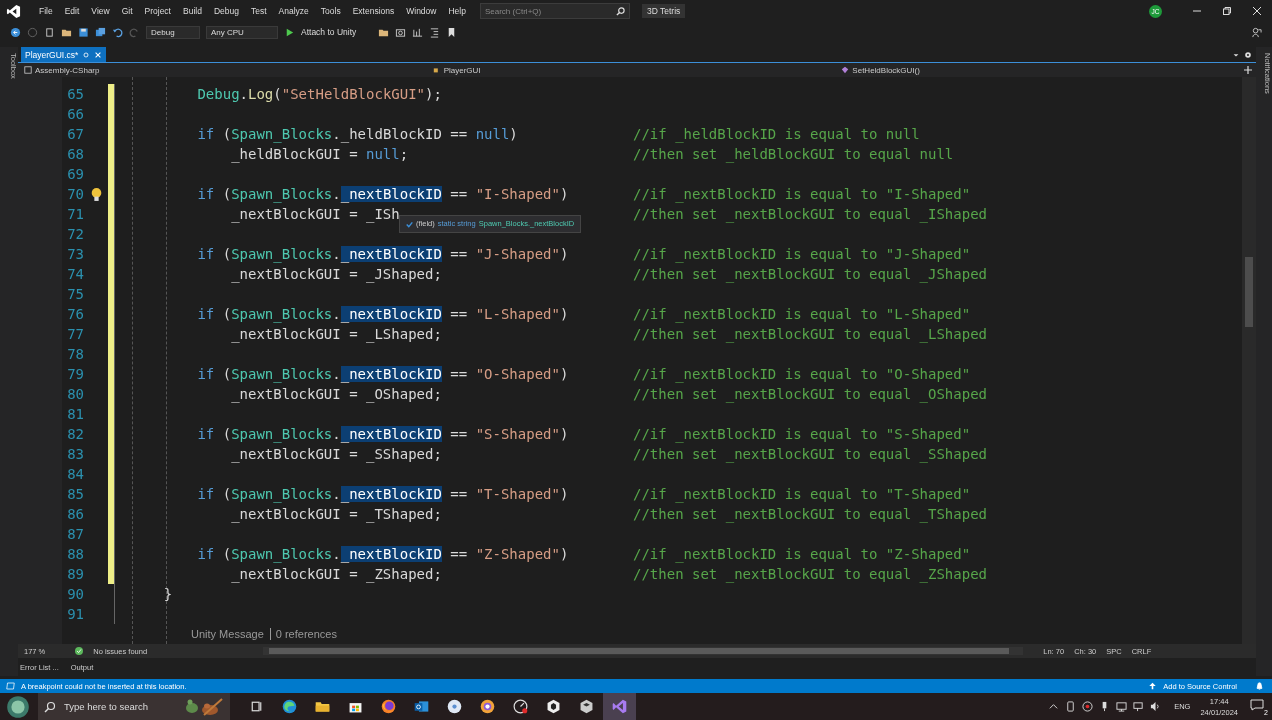 The height and width of the screenshot is (720, 1272). Describe the element at coordinates (619, 706) in the screenshot. I see `visual-studio-icon` at that location.